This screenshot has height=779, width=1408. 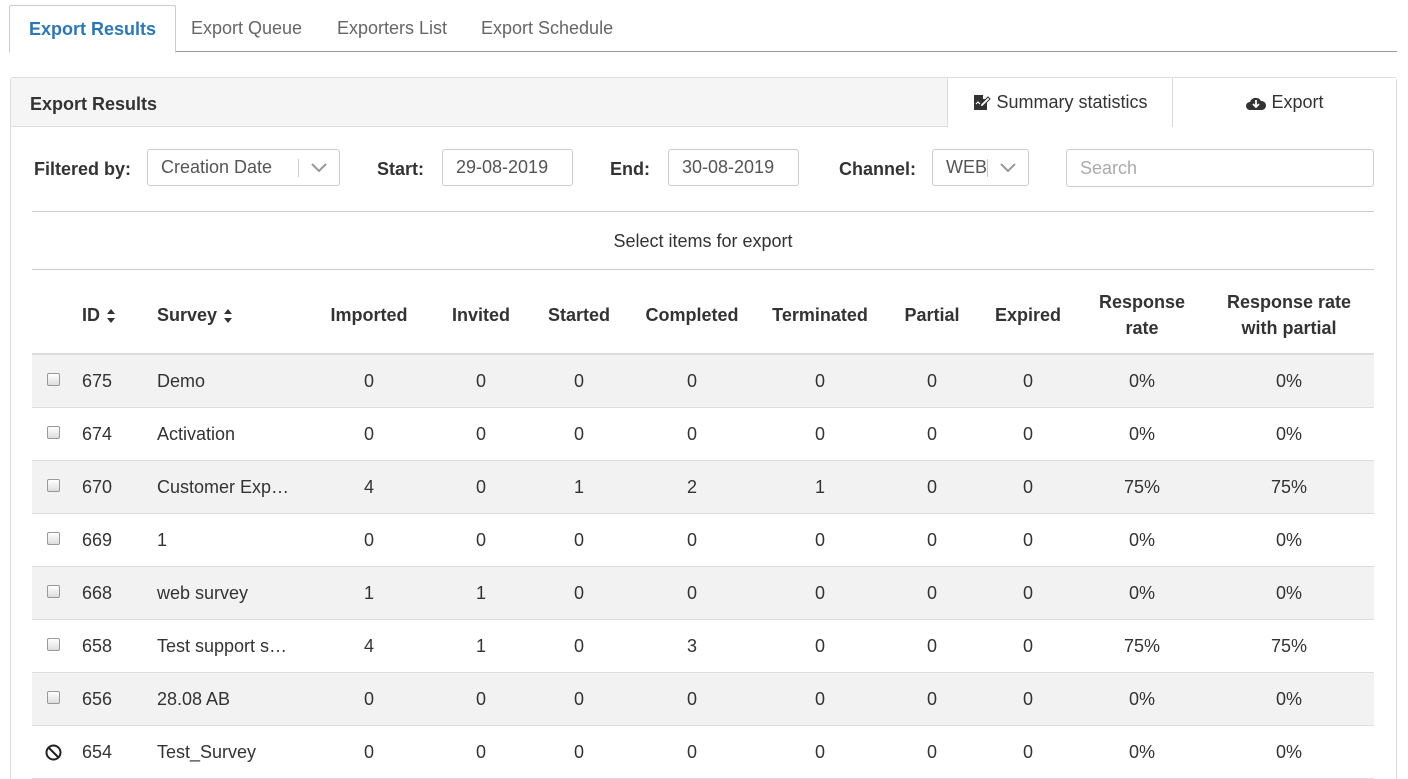 What do you see at coordinates (368, 646) in the screenshot?
I see `cell-imported: 4` at bounding box center [368, 646].